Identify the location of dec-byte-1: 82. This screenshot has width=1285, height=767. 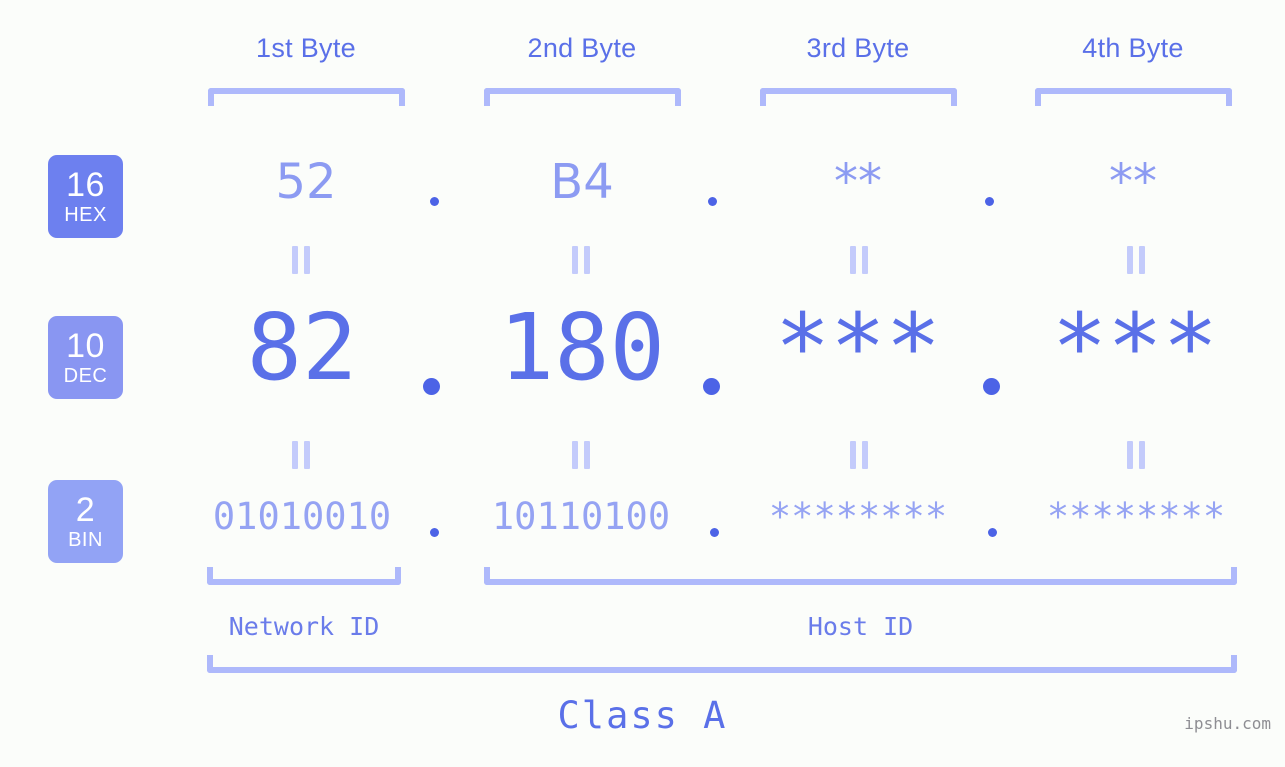
(302, 347).